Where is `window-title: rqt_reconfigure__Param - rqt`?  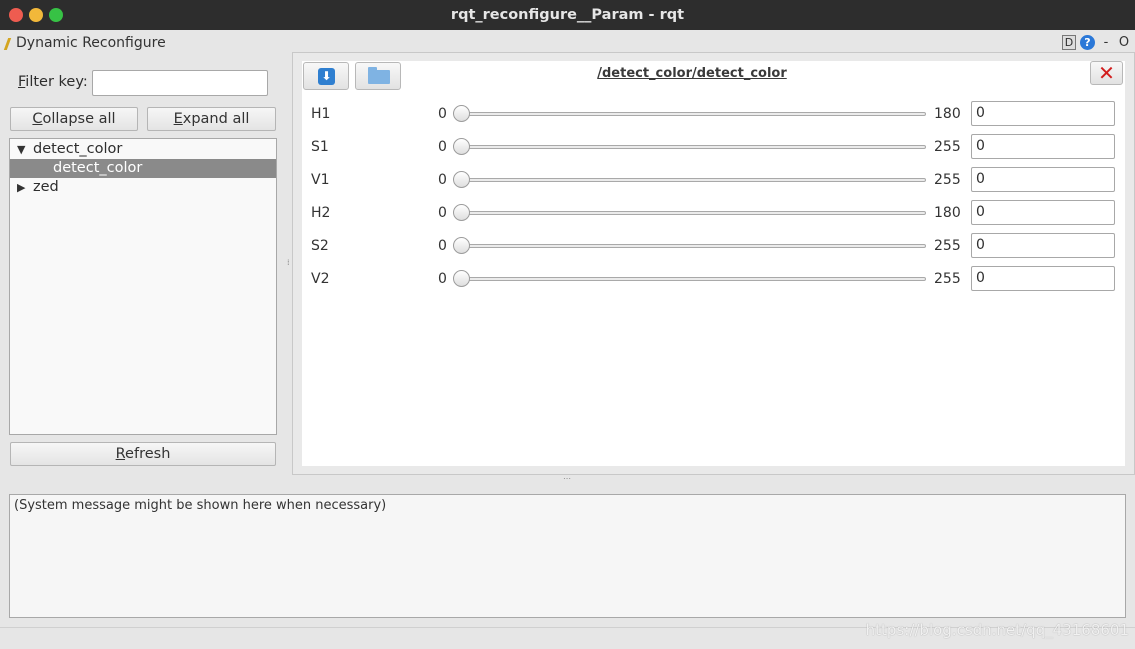 window-title: rqt_reconfigure__Param - rqt is located at coordinates (567, 15).